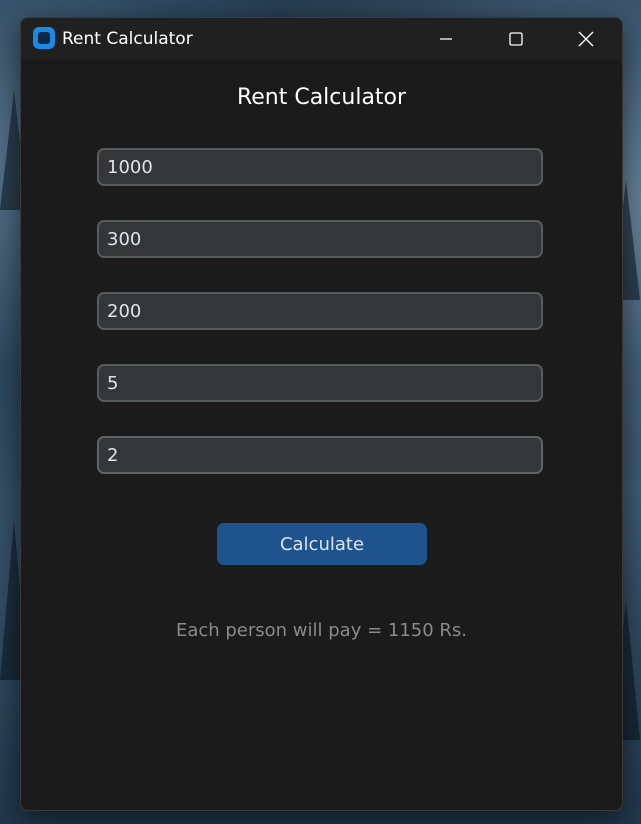  What do you see at coordinates (320, 455) in the screenshot?
I see `persons-count-field` at bounding box center [320, 455].